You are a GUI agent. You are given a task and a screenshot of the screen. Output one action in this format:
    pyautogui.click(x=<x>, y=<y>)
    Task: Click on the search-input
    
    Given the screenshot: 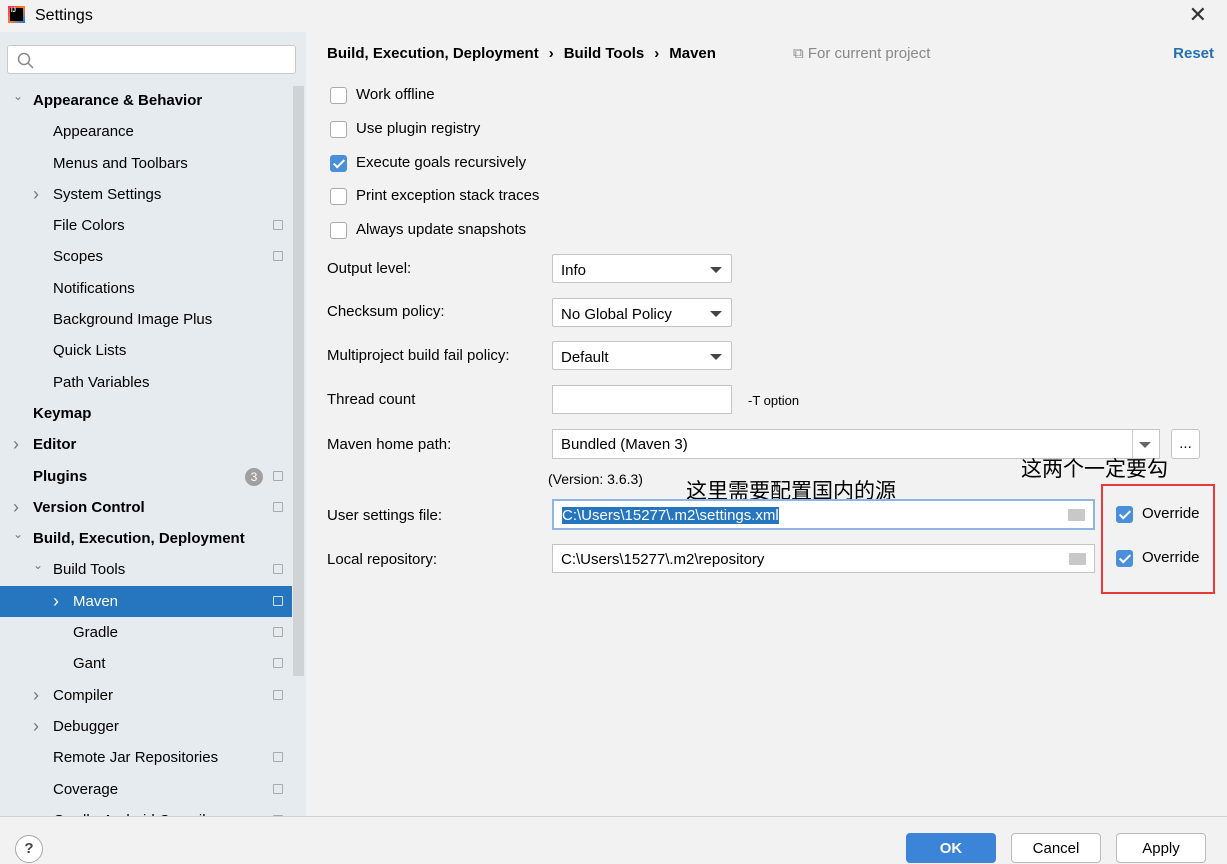 What is the action you would take?
    pyautogui.click(x=151, y=59)
    